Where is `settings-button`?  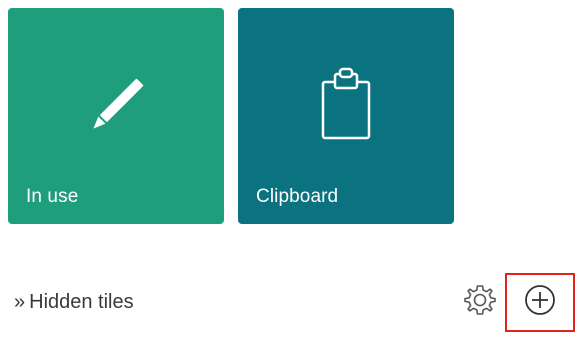 settings-button is located at coordinates (480, 302).